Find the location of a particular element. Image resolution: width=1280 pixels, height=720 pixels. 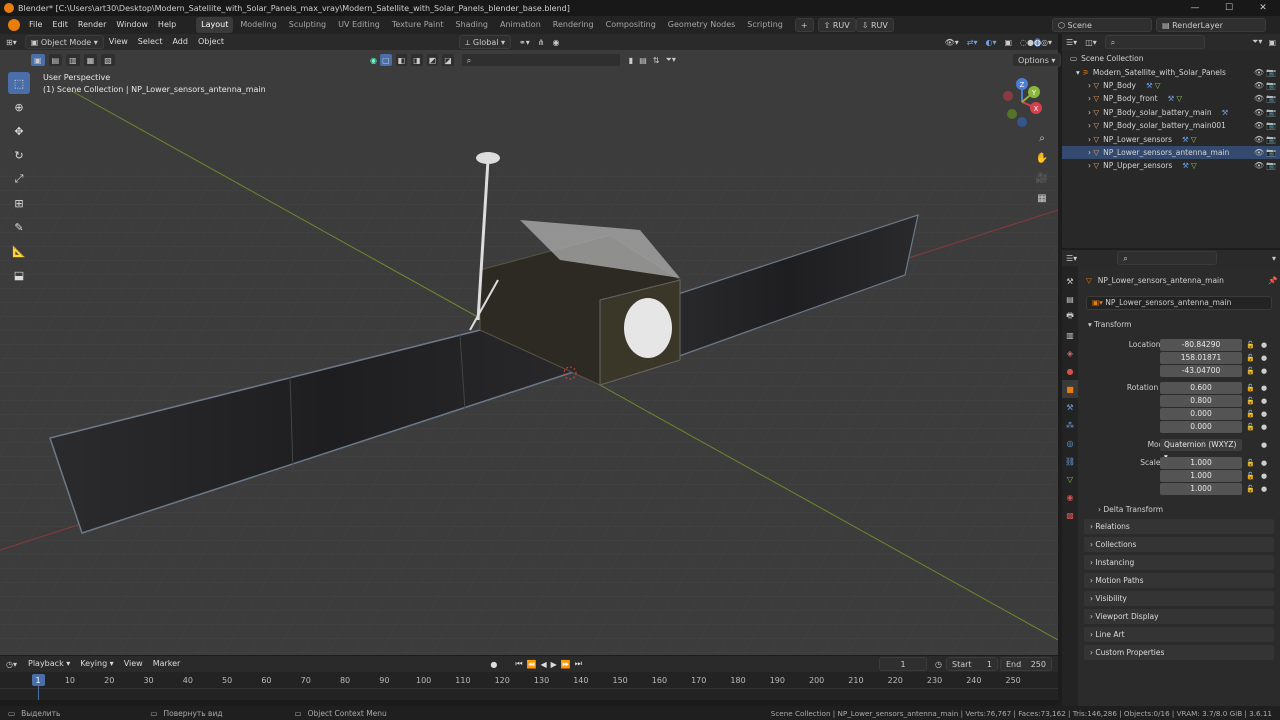

annotate-tool-icon: ✎ is located at coordinates (19, 227).